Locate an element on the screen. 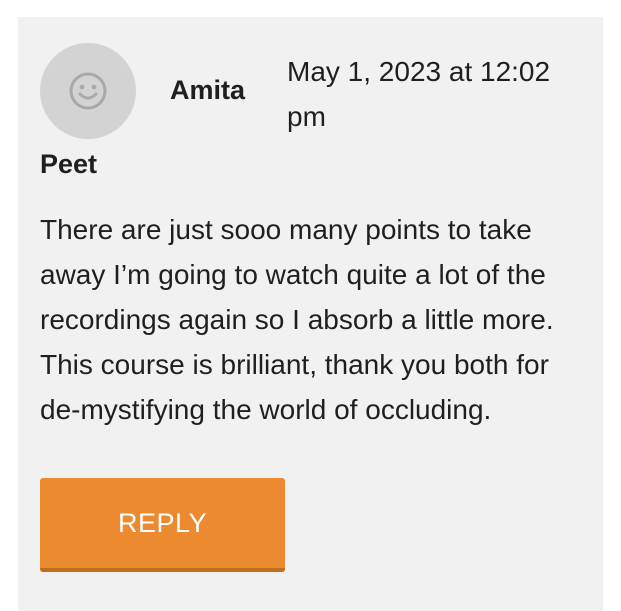 The height and width of the screenshot is (611, 621). smiley-face-icon is located at coordinates (88, 91).